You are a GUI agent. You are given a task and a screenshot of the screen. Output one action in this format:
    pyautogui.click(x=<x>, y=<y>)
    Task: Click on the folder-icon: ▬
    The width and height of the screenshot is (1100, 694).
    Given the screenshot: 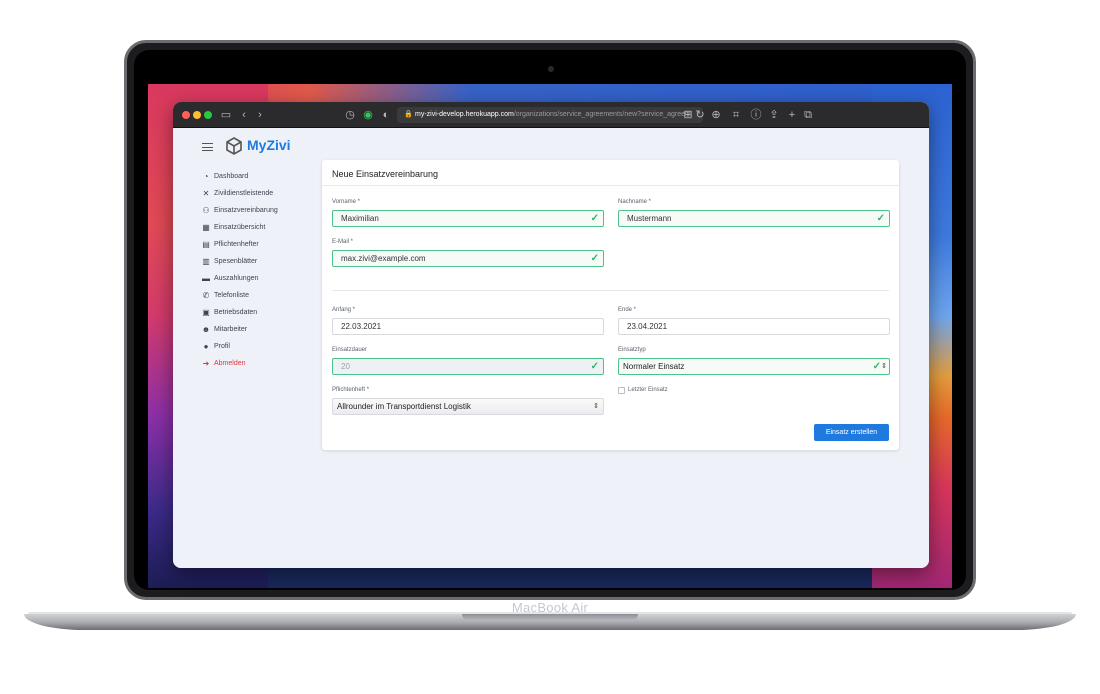 What is the action you would take?
    pyautogui.click(x=206, y=278)
    